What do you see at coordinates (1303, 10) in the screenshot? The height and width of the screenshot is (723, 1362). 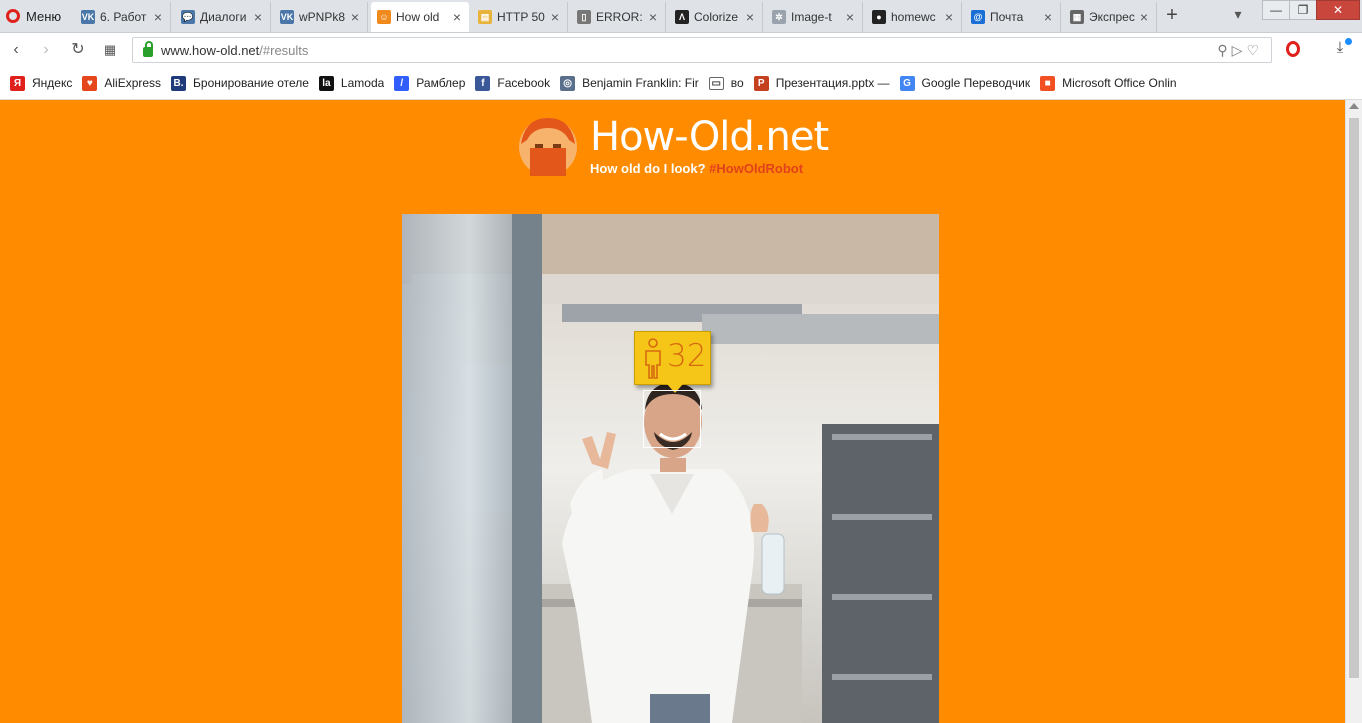 I see `maximize-button: ❐` at bounding box center [1303, 10].